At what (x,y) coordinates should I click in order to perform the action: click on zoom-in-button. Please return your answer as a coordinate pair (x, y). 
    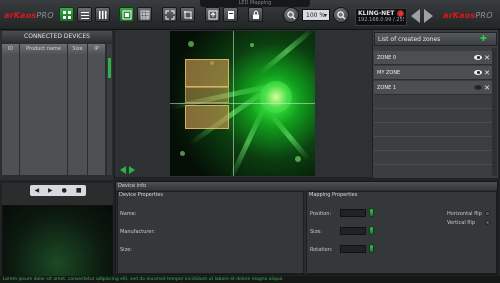
    Looking at the image, I should click on (291, 15).